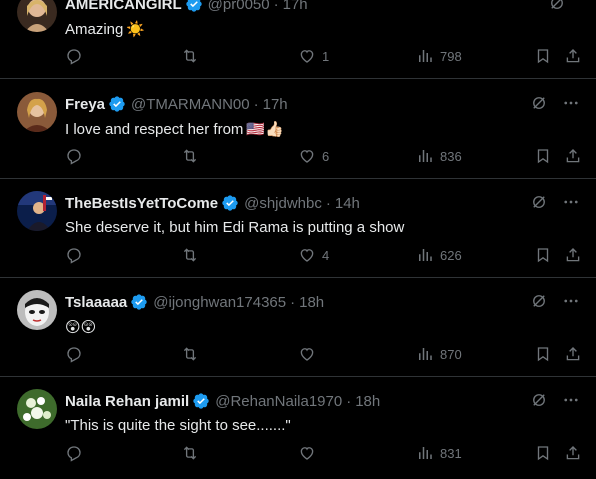  I want to click on views-button: 836, so click(439, 156).